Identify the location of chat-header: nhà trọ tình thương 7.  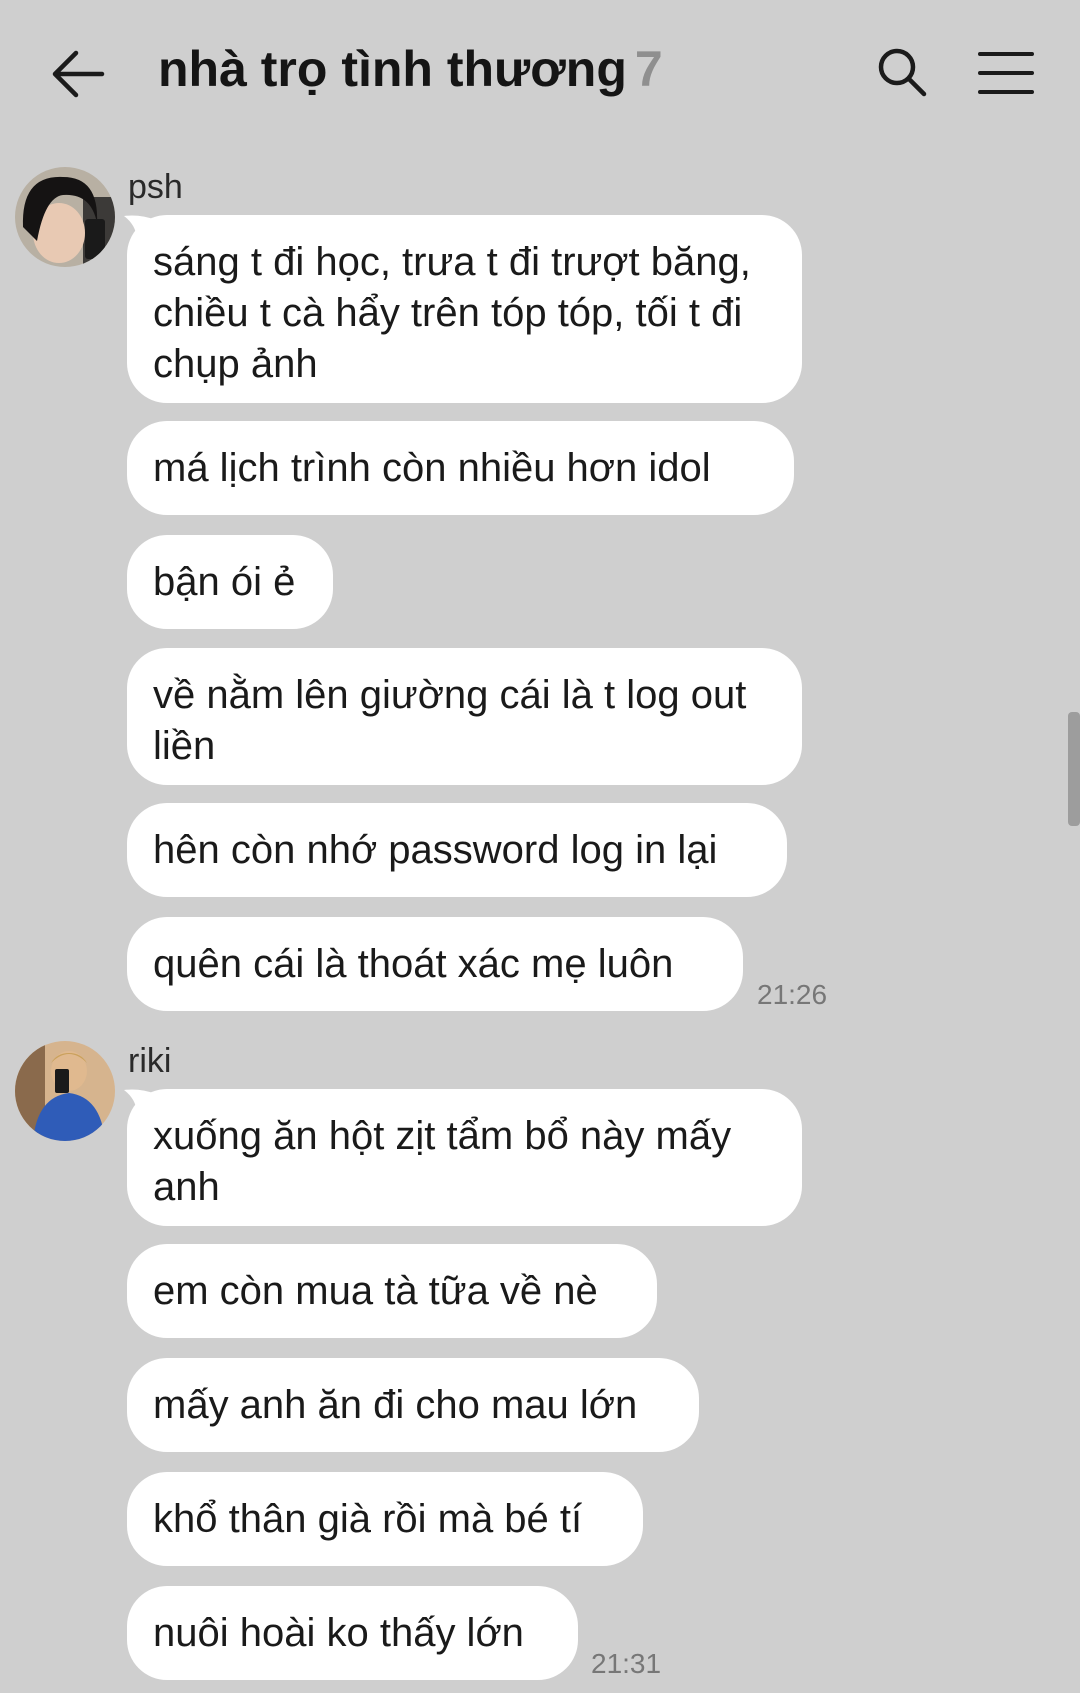
(540, 75).